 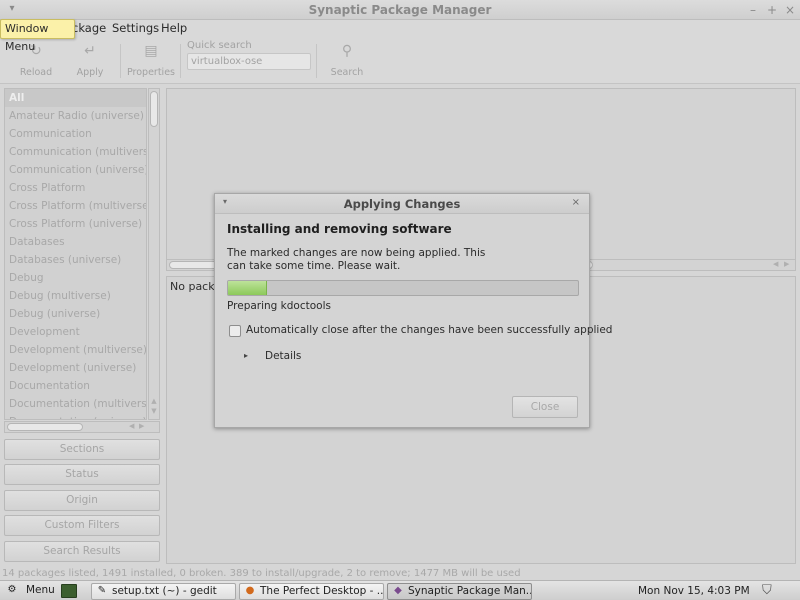 What do you see at coordinates (69, 591) in the screenshot?
I see `show-desktop-icon` at bounding box center [69, 591].